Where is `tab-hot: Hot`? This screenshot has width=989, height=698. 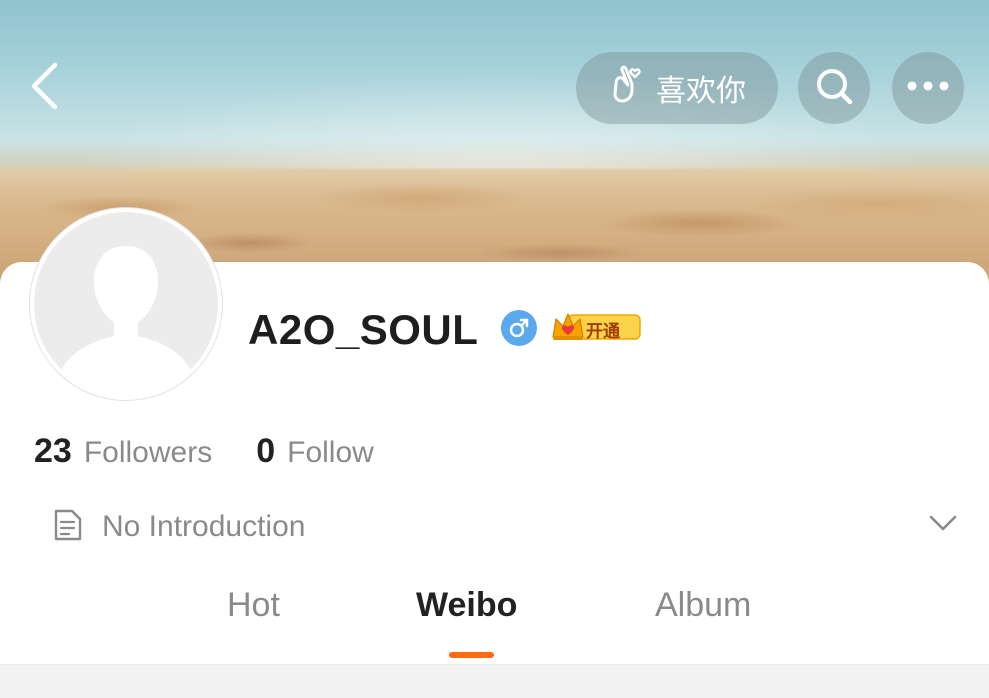 tab-hot: Hot is located at coordinates (253, 605).